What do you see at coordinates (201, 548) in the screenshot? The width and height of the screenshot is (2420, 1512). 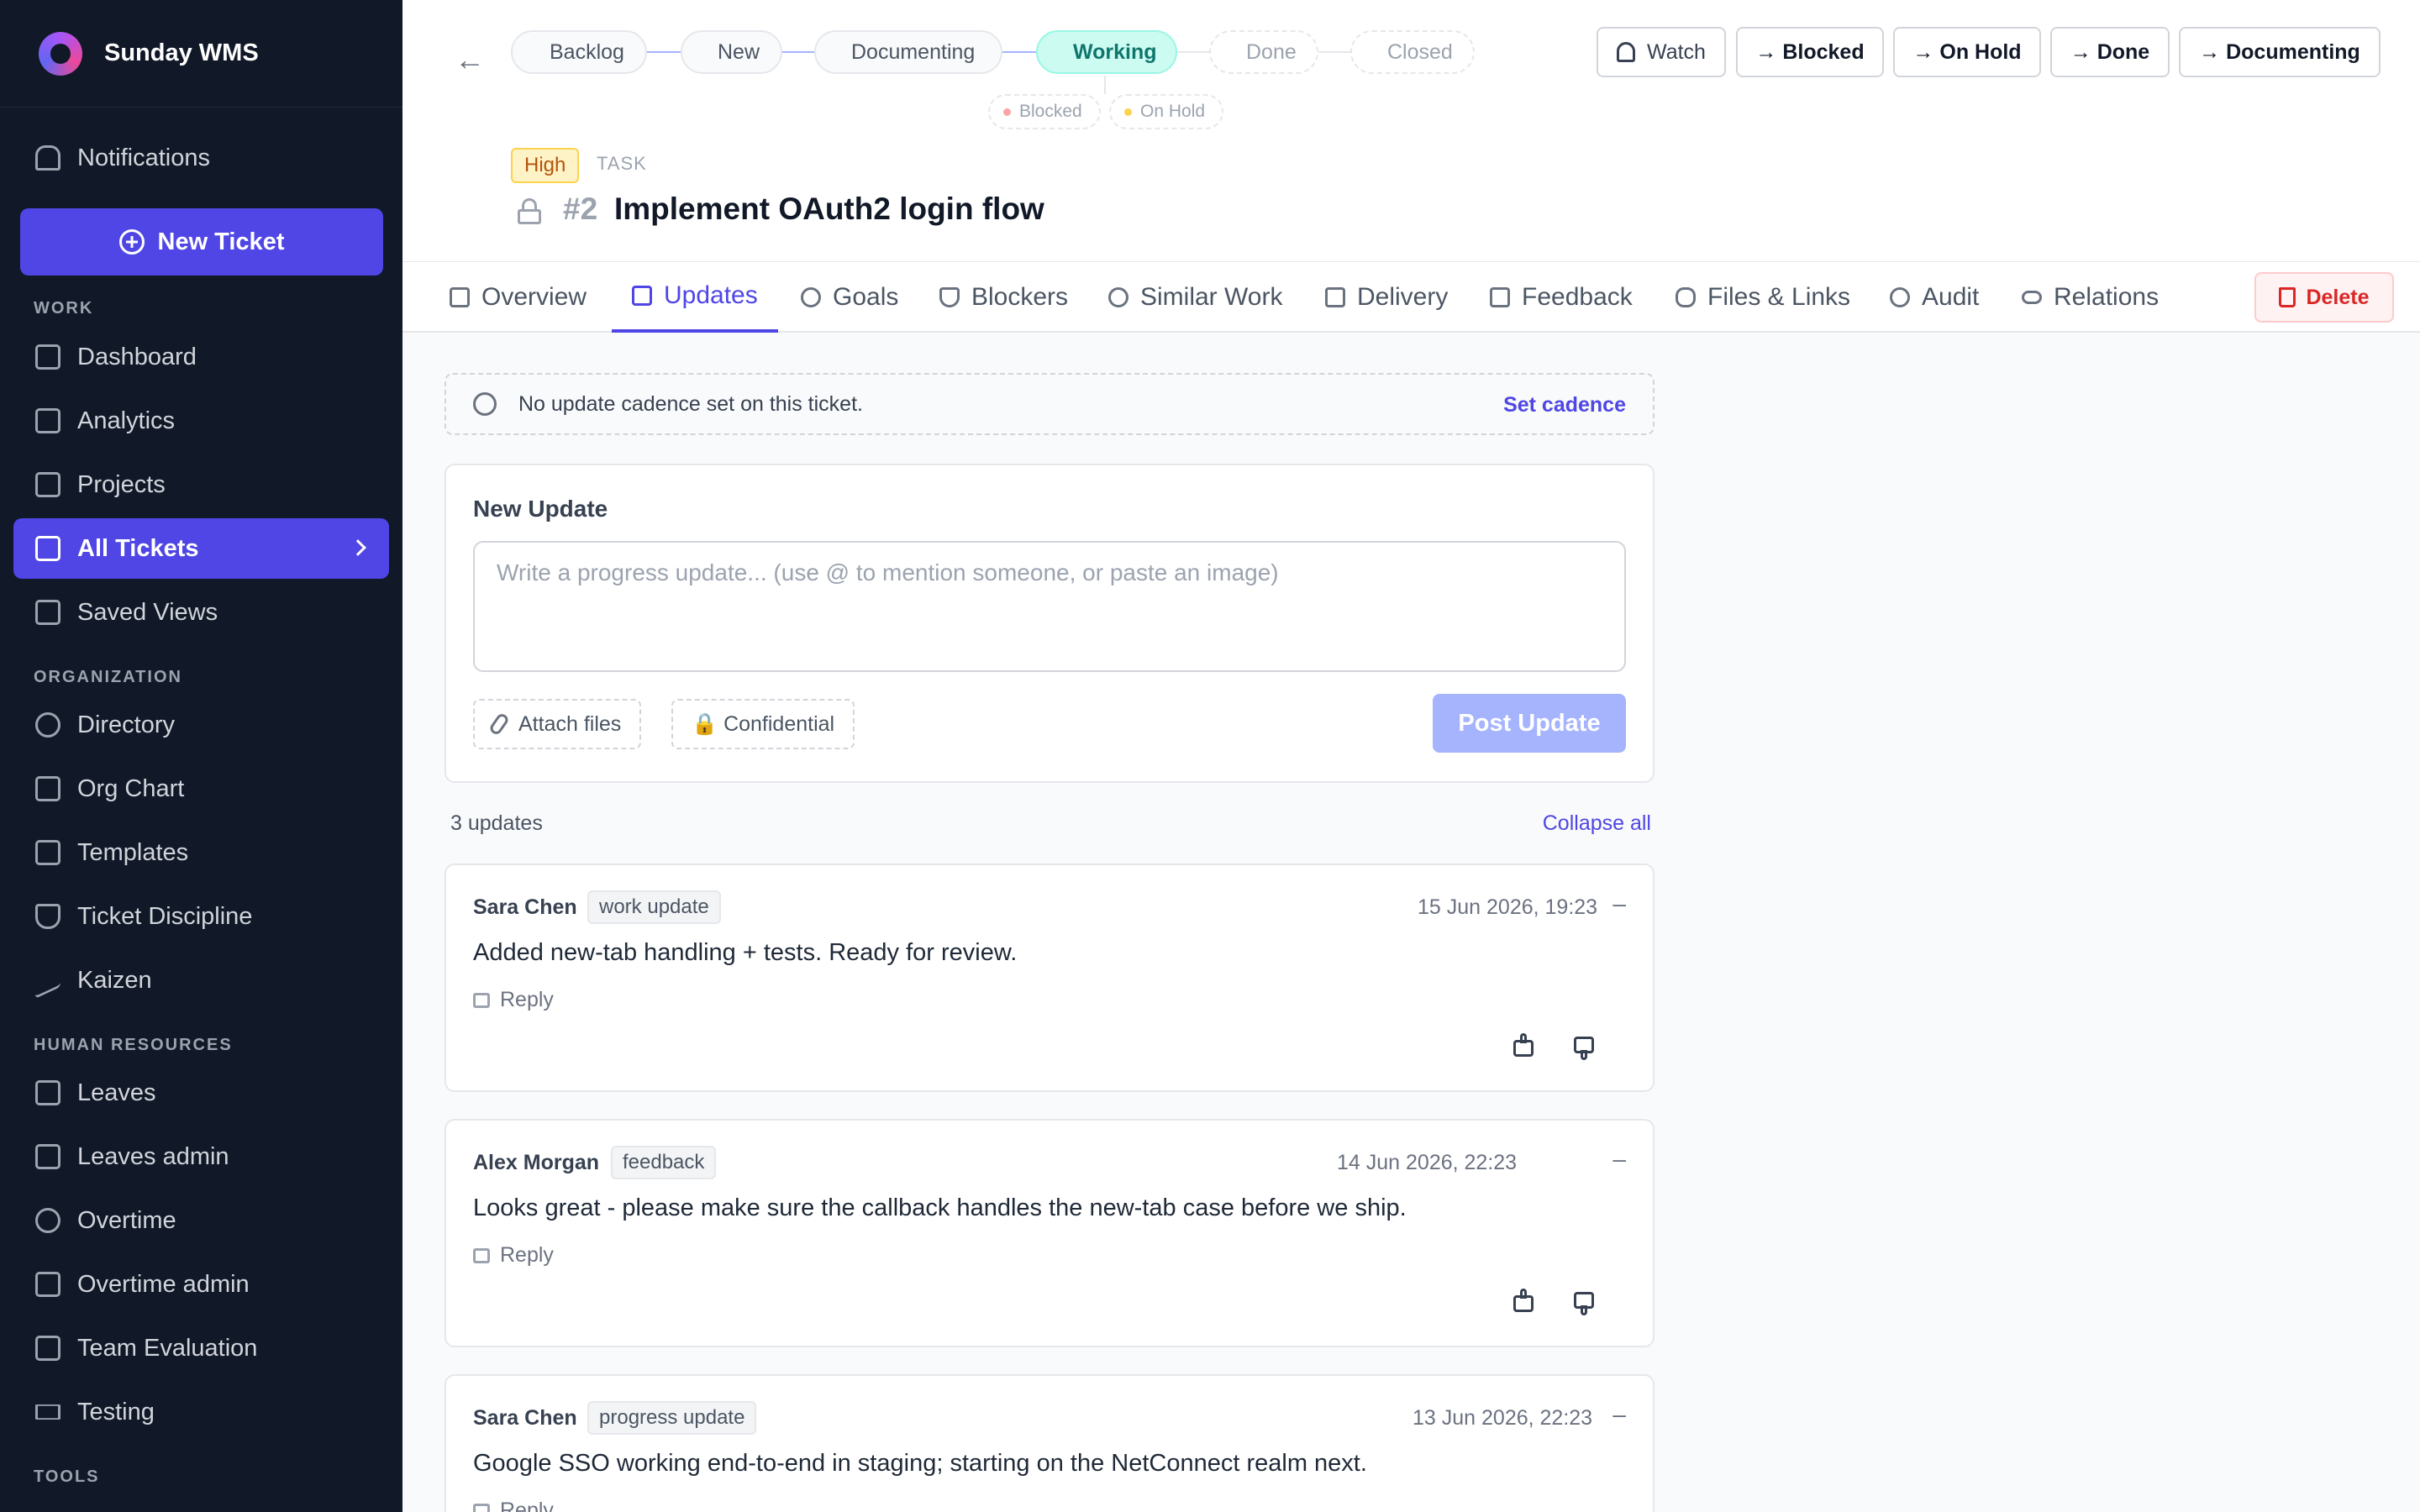 I see `sidebar-item-all-tickets: All Tickets` at bounding box center [201, 548].